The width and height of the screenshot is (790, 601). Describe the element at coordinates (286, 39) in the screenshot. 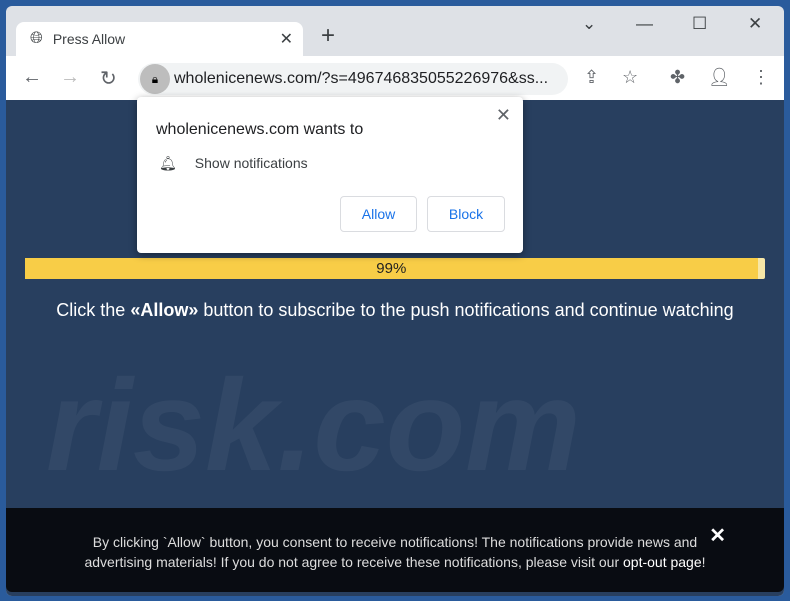

I see `close-tab-icon: ✕` at that location.